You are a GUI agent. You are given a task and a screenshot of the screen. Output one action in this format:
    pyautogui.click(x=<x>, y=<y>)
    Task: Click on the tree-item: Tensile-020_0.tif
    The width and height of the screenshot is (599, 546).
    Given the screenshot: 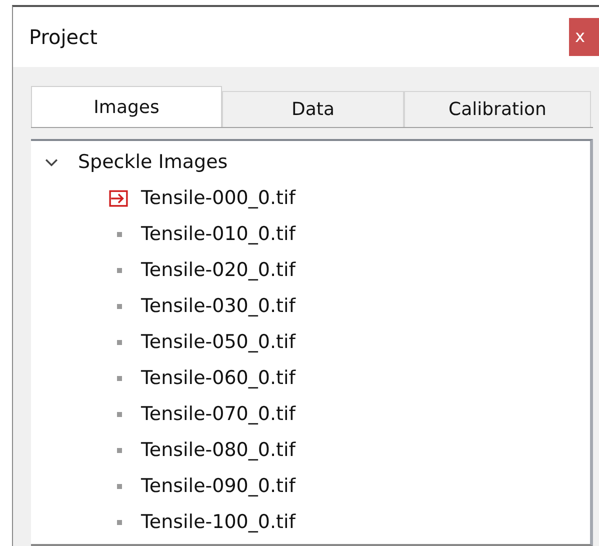 What is the action you would take?
    pyautogui.click(x=218, y=270)
    